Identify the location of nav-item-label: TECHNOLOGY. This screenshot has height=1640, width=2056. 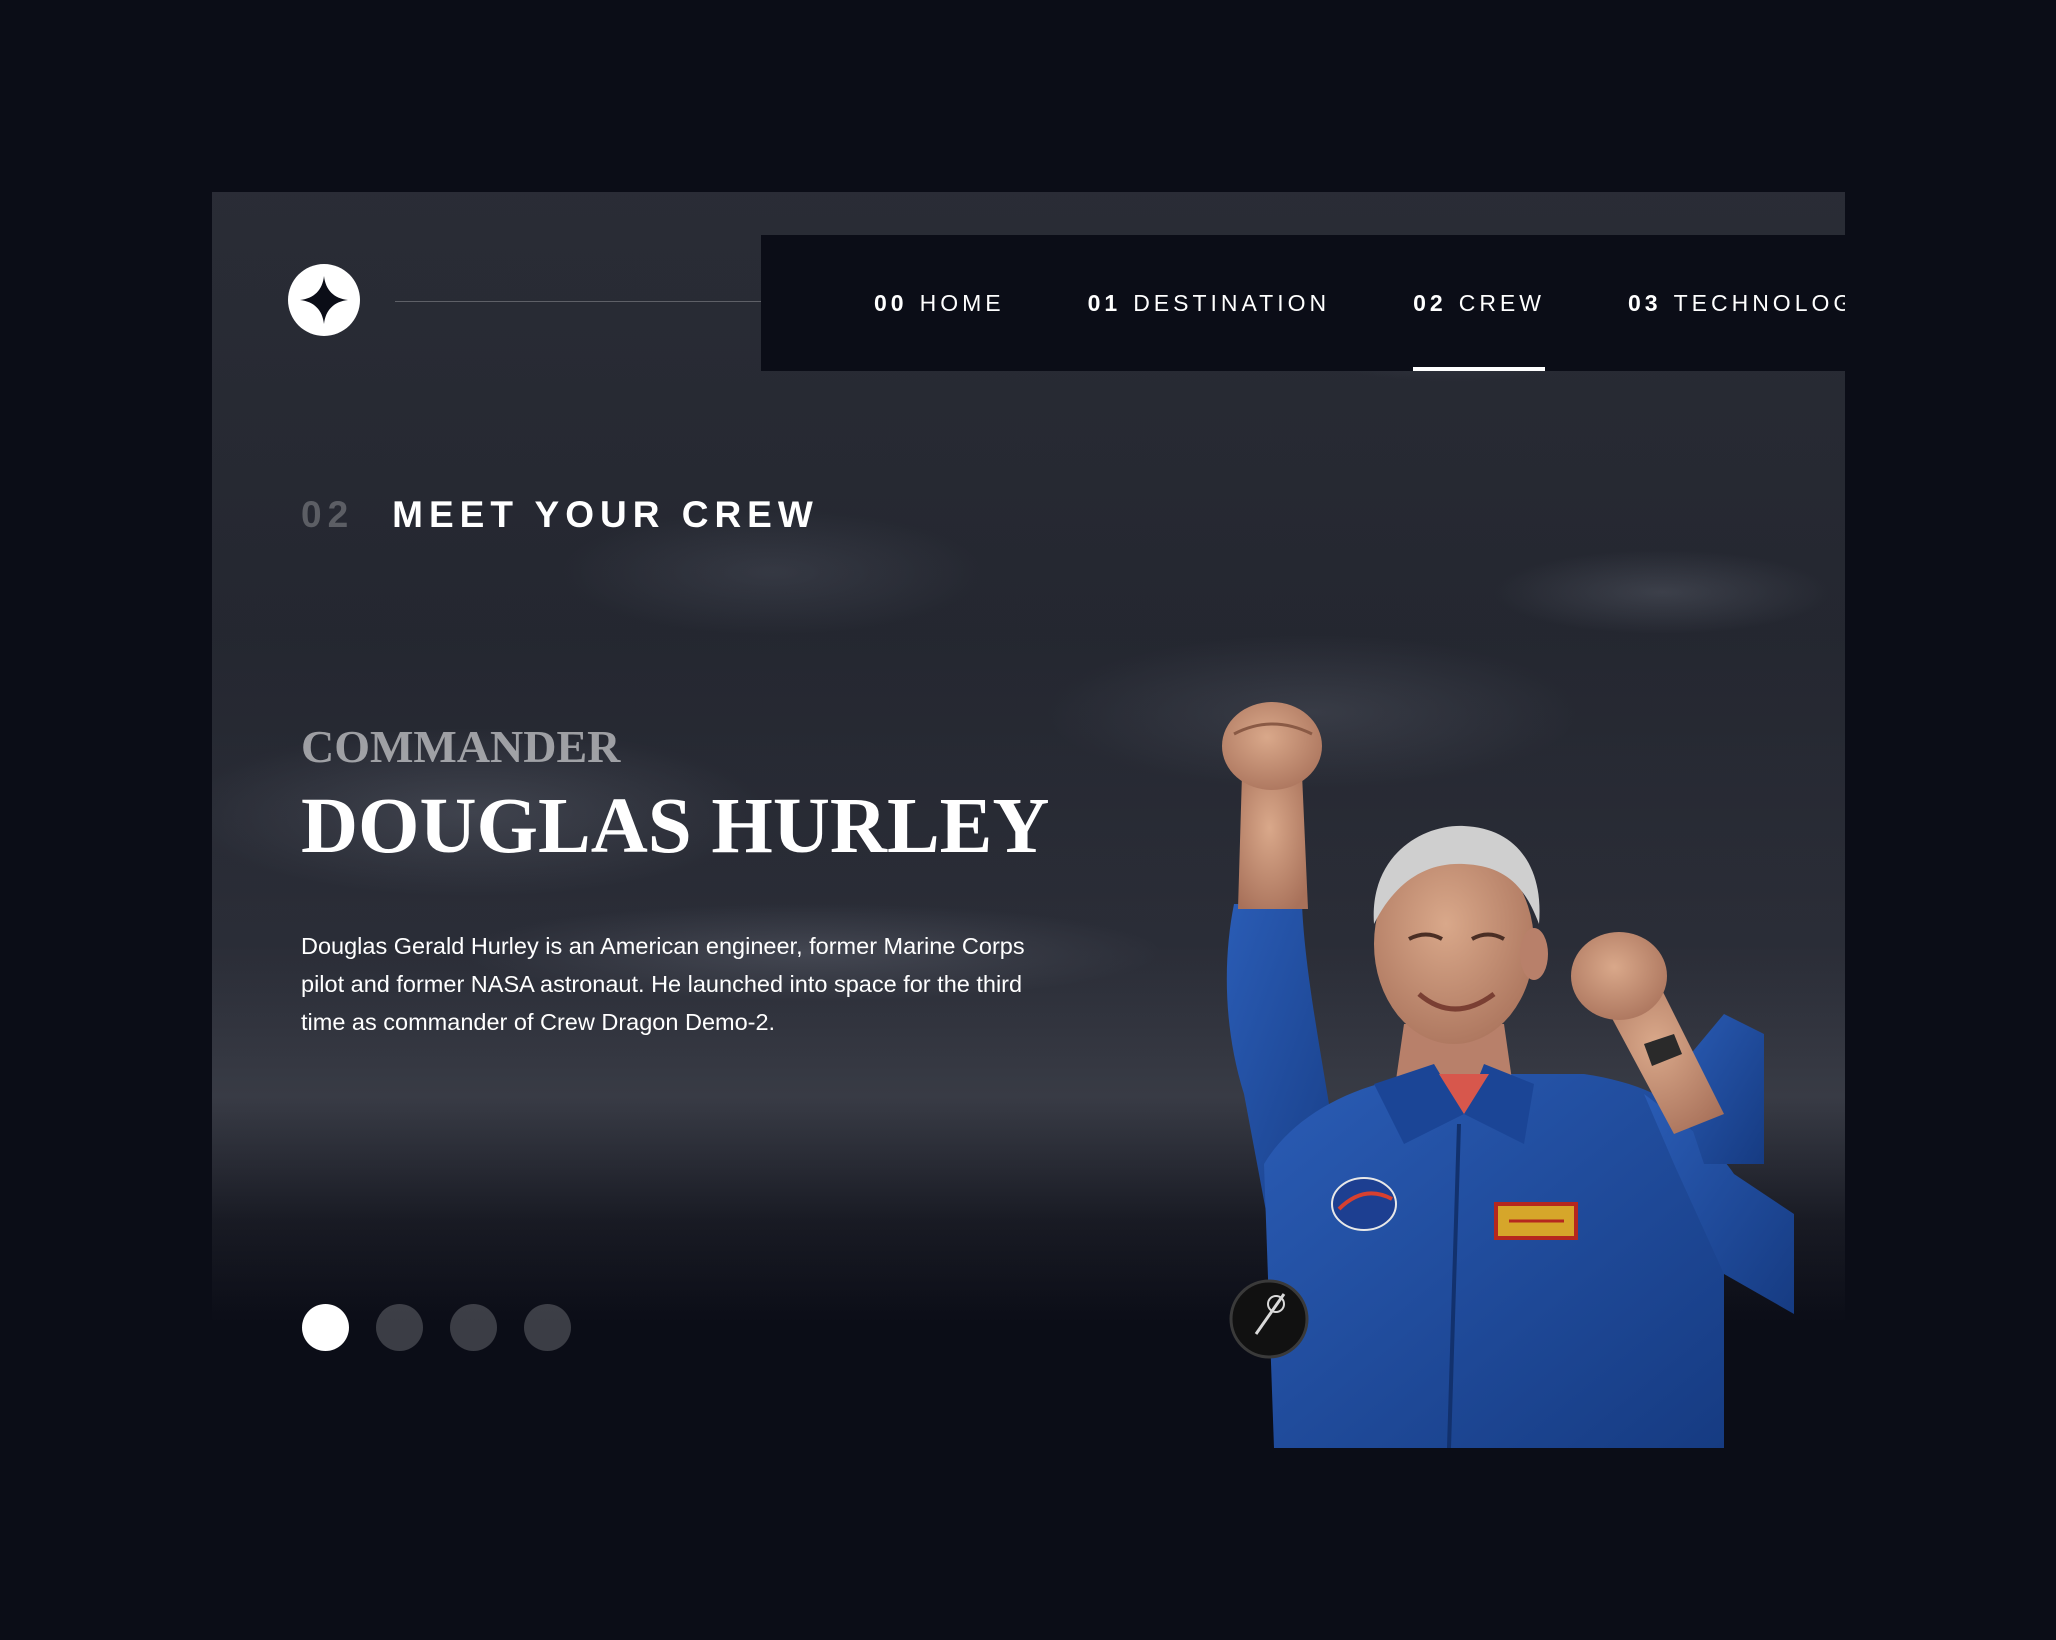
(1759, 302).